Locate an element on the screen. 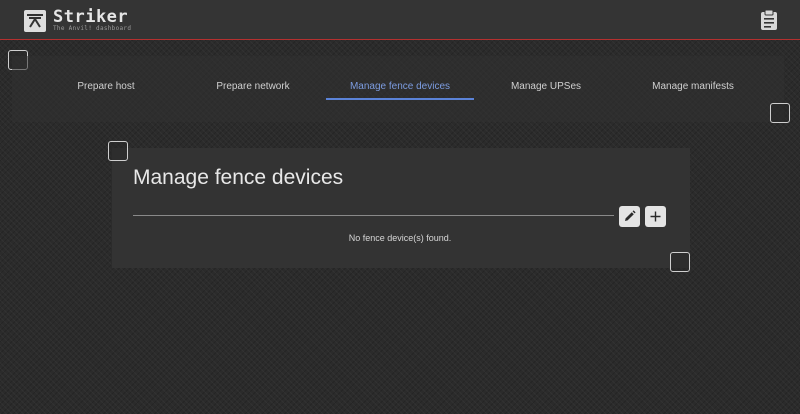  panel-divider is located at coordinates (373, 215).